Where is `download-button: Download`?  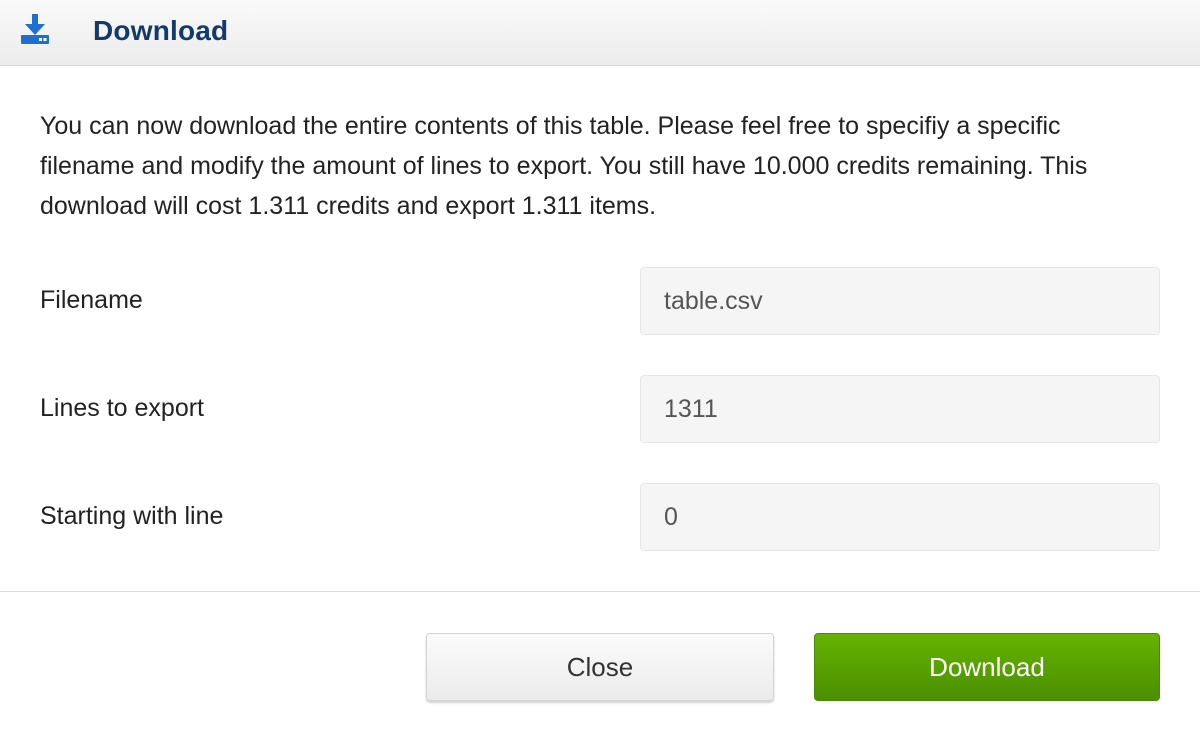
download-button: Download is located at coordinates (987, 667).